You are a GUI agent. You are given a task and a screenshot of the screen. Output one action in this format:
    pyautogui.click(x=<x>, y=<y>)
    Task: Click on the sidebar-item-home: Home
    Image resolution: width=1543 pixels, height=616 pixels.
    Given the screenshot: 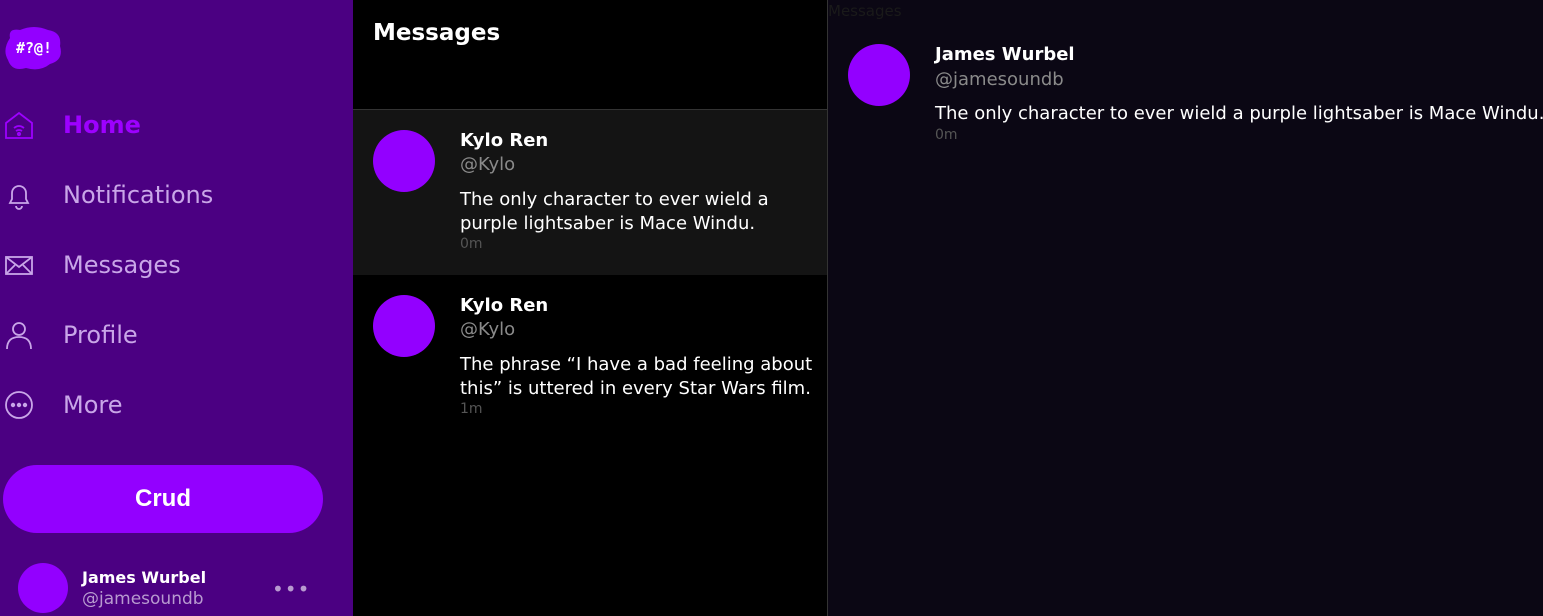 What is the action you would take?
    pyautogui.click(x=150, y=125)
    